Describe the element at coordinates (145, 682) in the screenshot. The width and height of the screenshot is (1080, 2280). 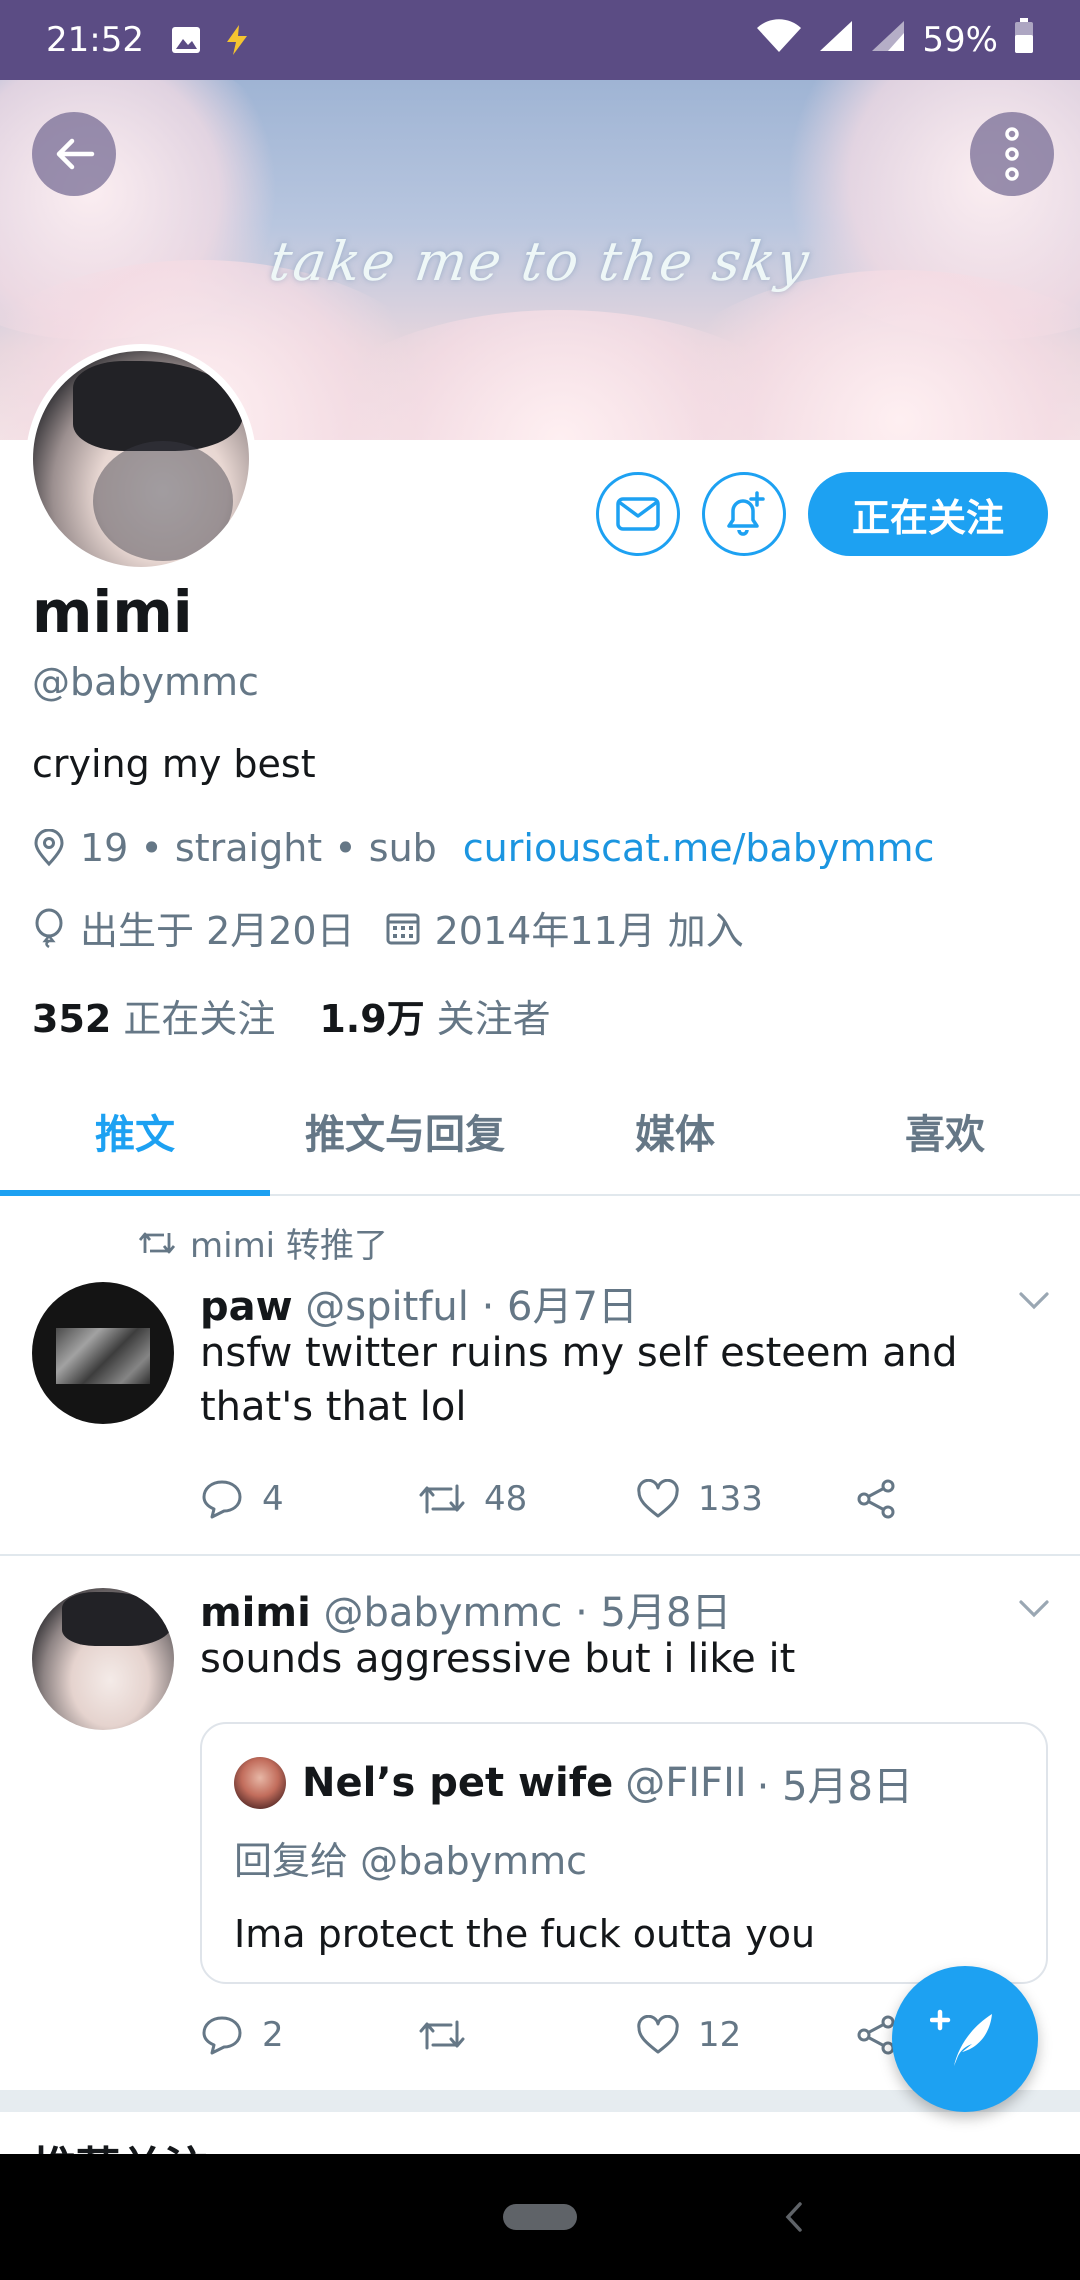
I see `profile-handle: @babymmc` at that location.